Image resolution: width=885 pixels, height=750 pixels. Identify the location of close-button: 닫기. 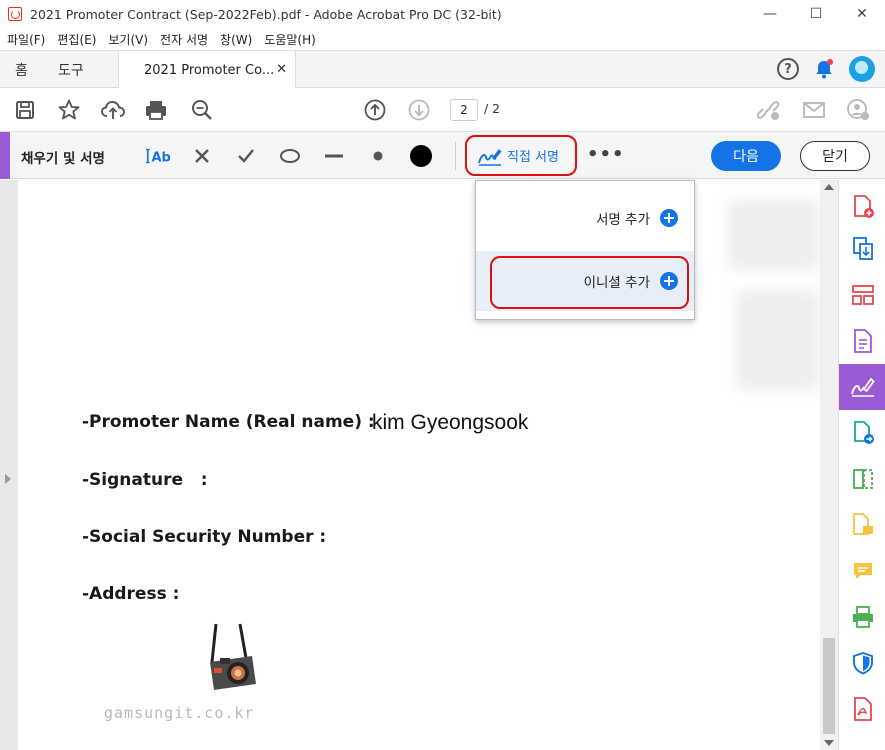
(835, 156).